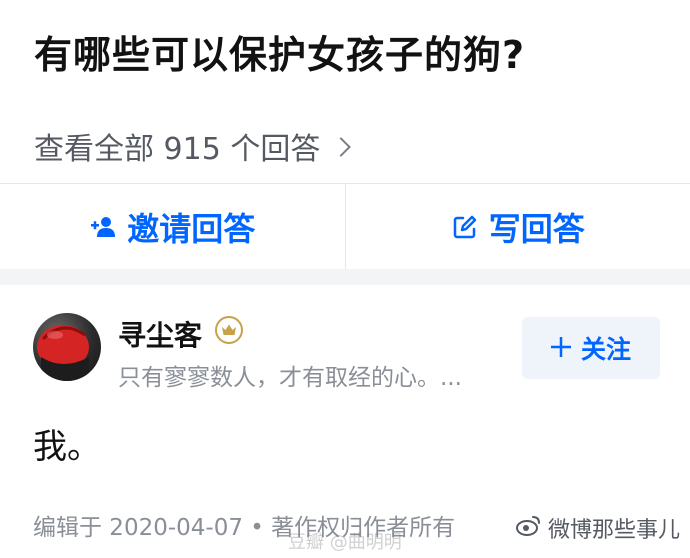 The height and width of the screenshot is (558, 690). I want to click on write-answer-button: 写回答, so click(517, 226).